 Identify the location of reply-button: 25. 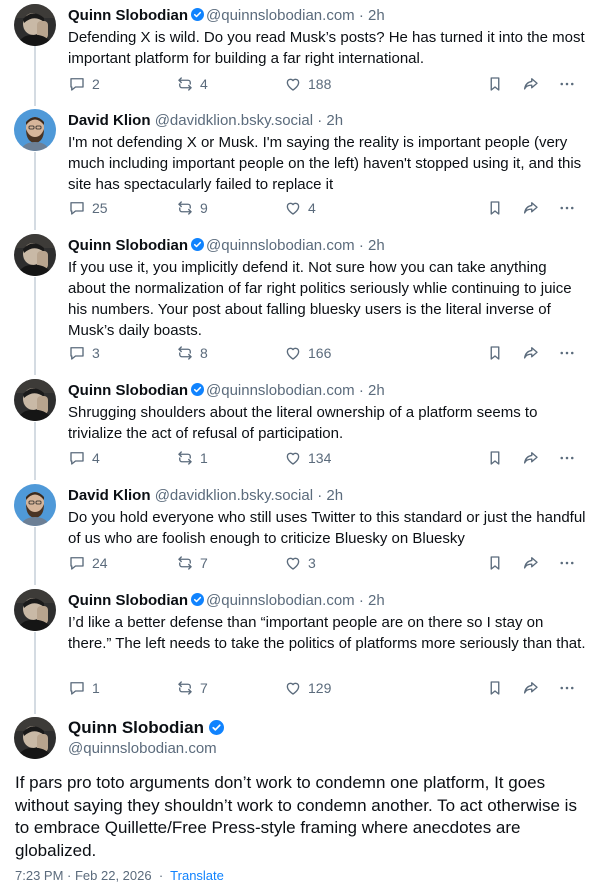
(88, 208).